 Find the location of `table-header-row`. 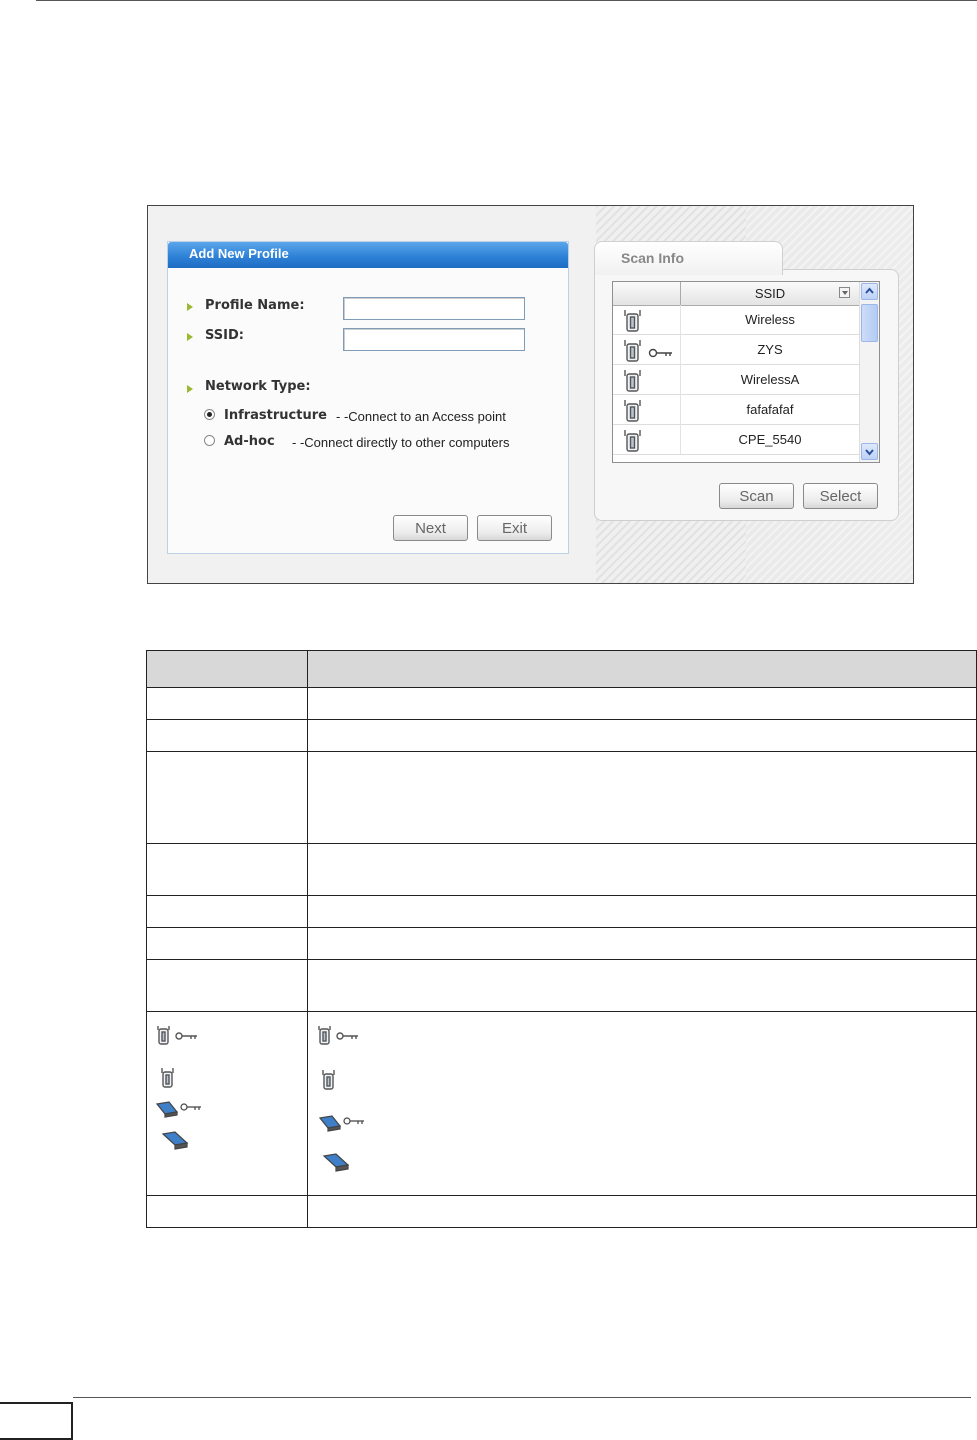

table-header-row is located at coordinates (561, 669).